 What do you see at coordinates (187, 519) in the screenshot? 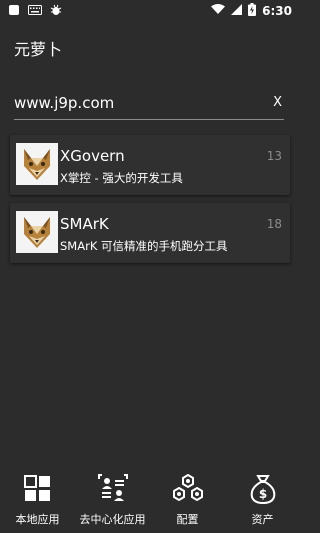
I see `nav-label: 配置` at bounding box center [187, 519].